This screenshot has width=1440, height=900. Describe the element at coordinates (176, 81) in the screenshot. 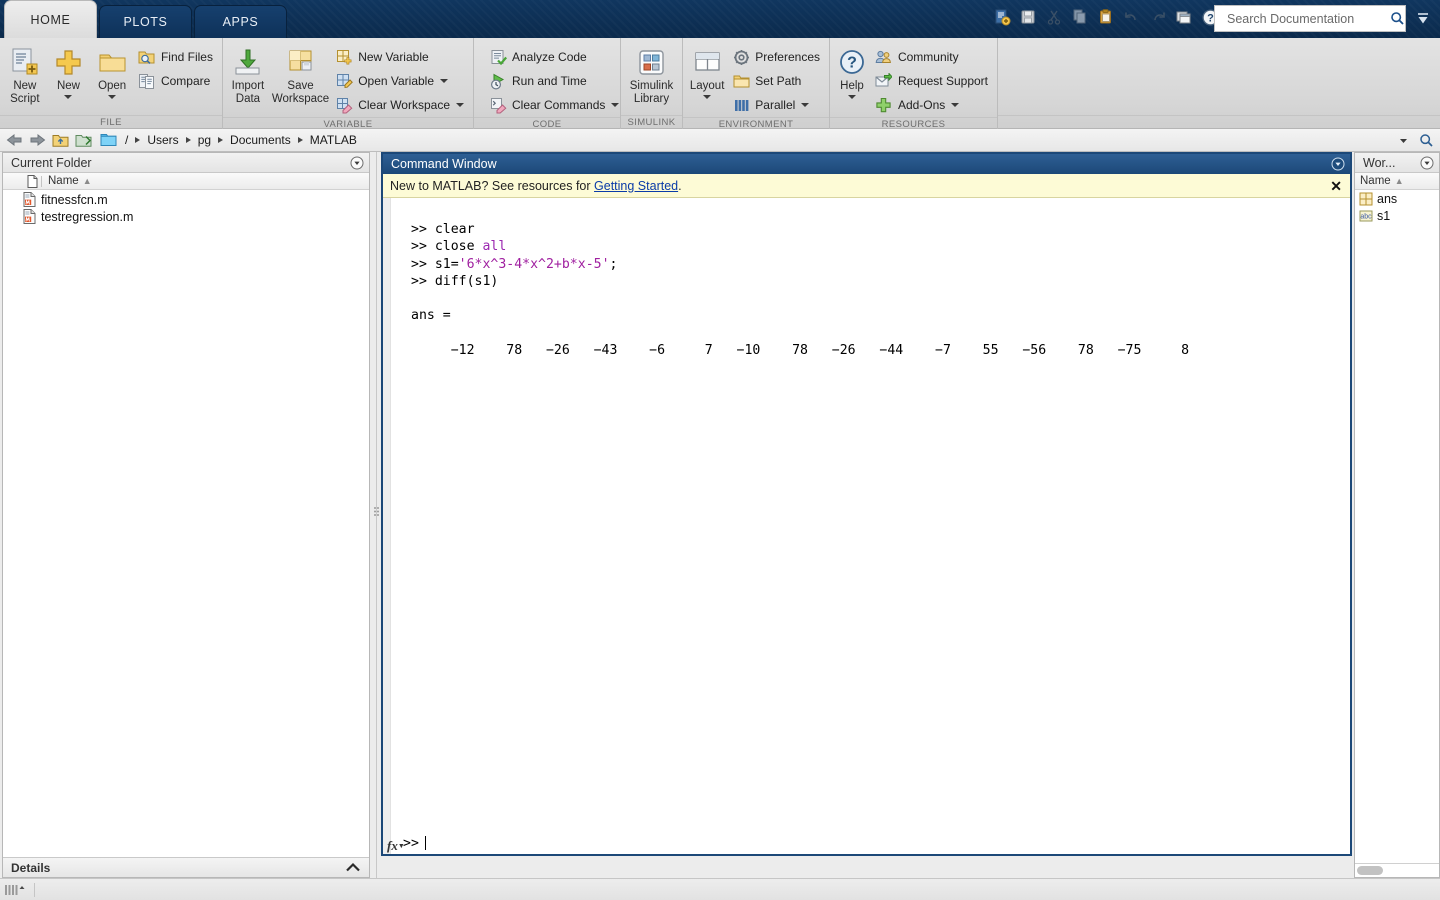

I see `compare-button: Compare` at that location.